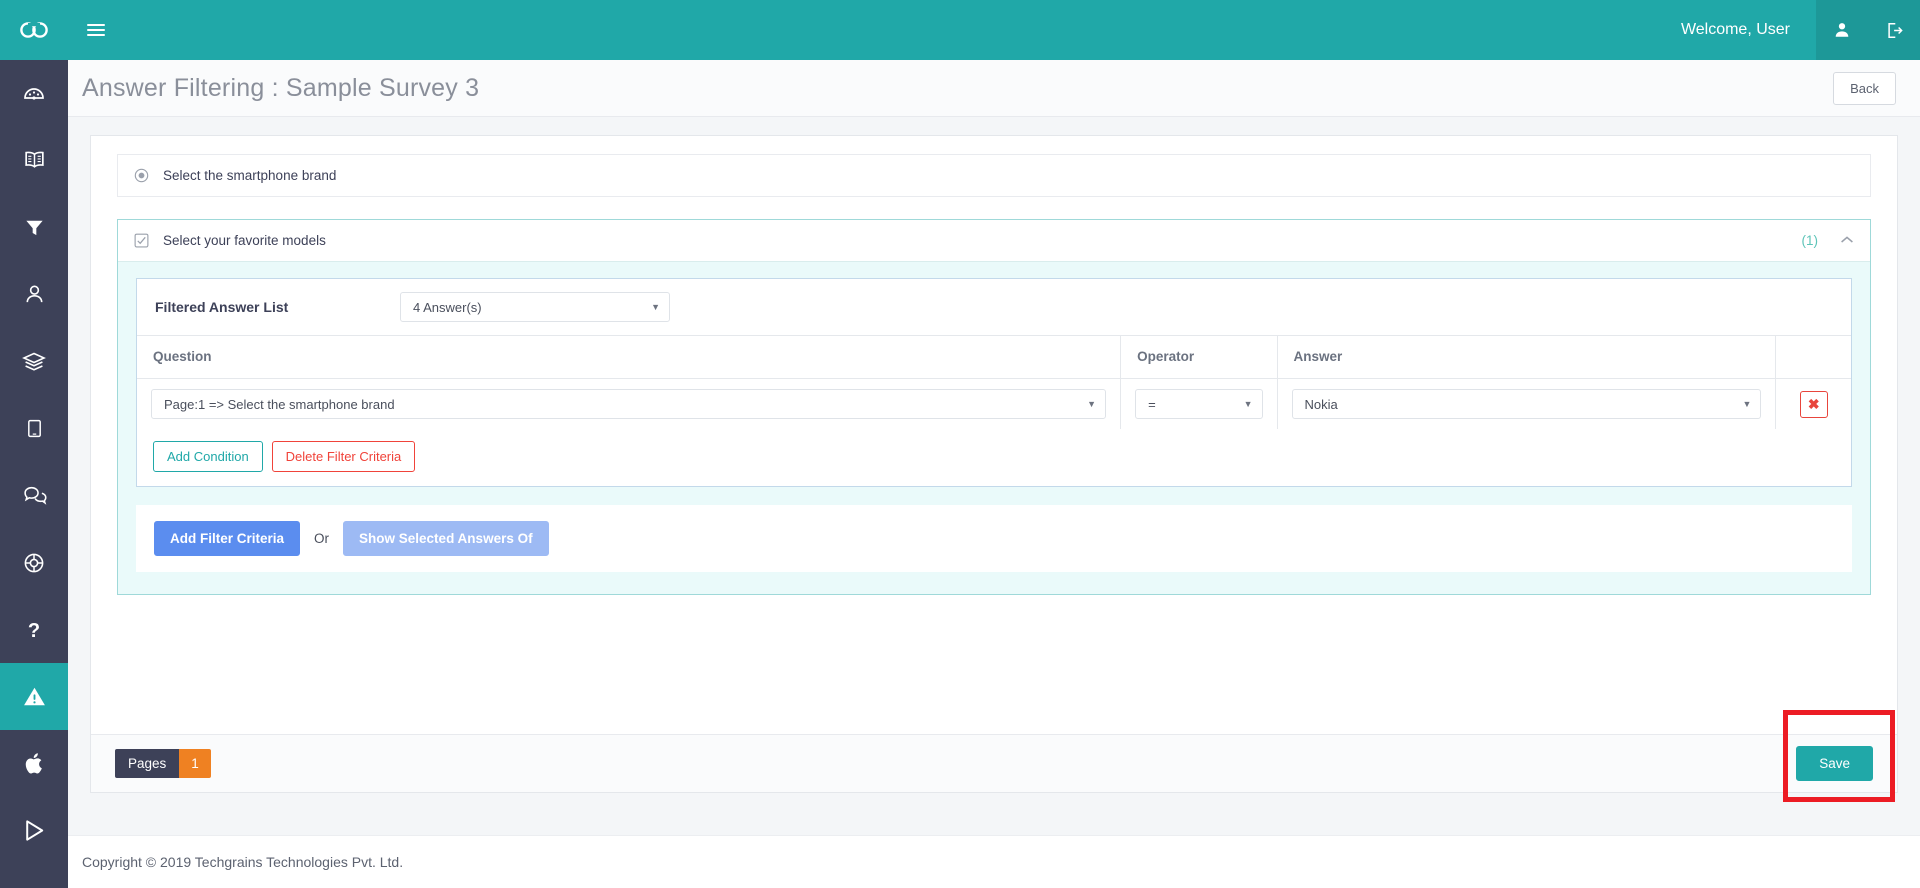  What do you see at coordinates (1735, 29) in the screenshot?
I see `welcome-message: Welcome, User` at bounding box center [1735, 29].